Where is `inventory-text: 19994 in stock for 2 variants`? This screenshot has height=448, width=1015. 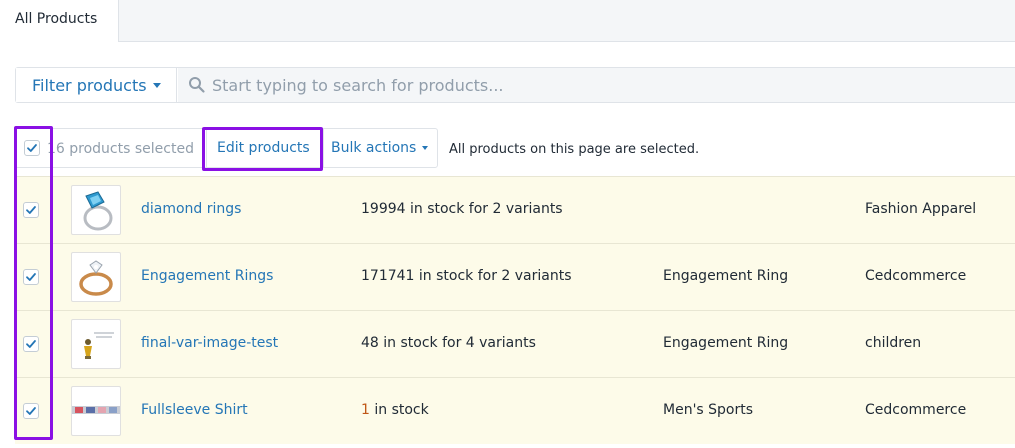
inventory-text: 19994 in stock for 2 variants is located at coordinates (462, 209).